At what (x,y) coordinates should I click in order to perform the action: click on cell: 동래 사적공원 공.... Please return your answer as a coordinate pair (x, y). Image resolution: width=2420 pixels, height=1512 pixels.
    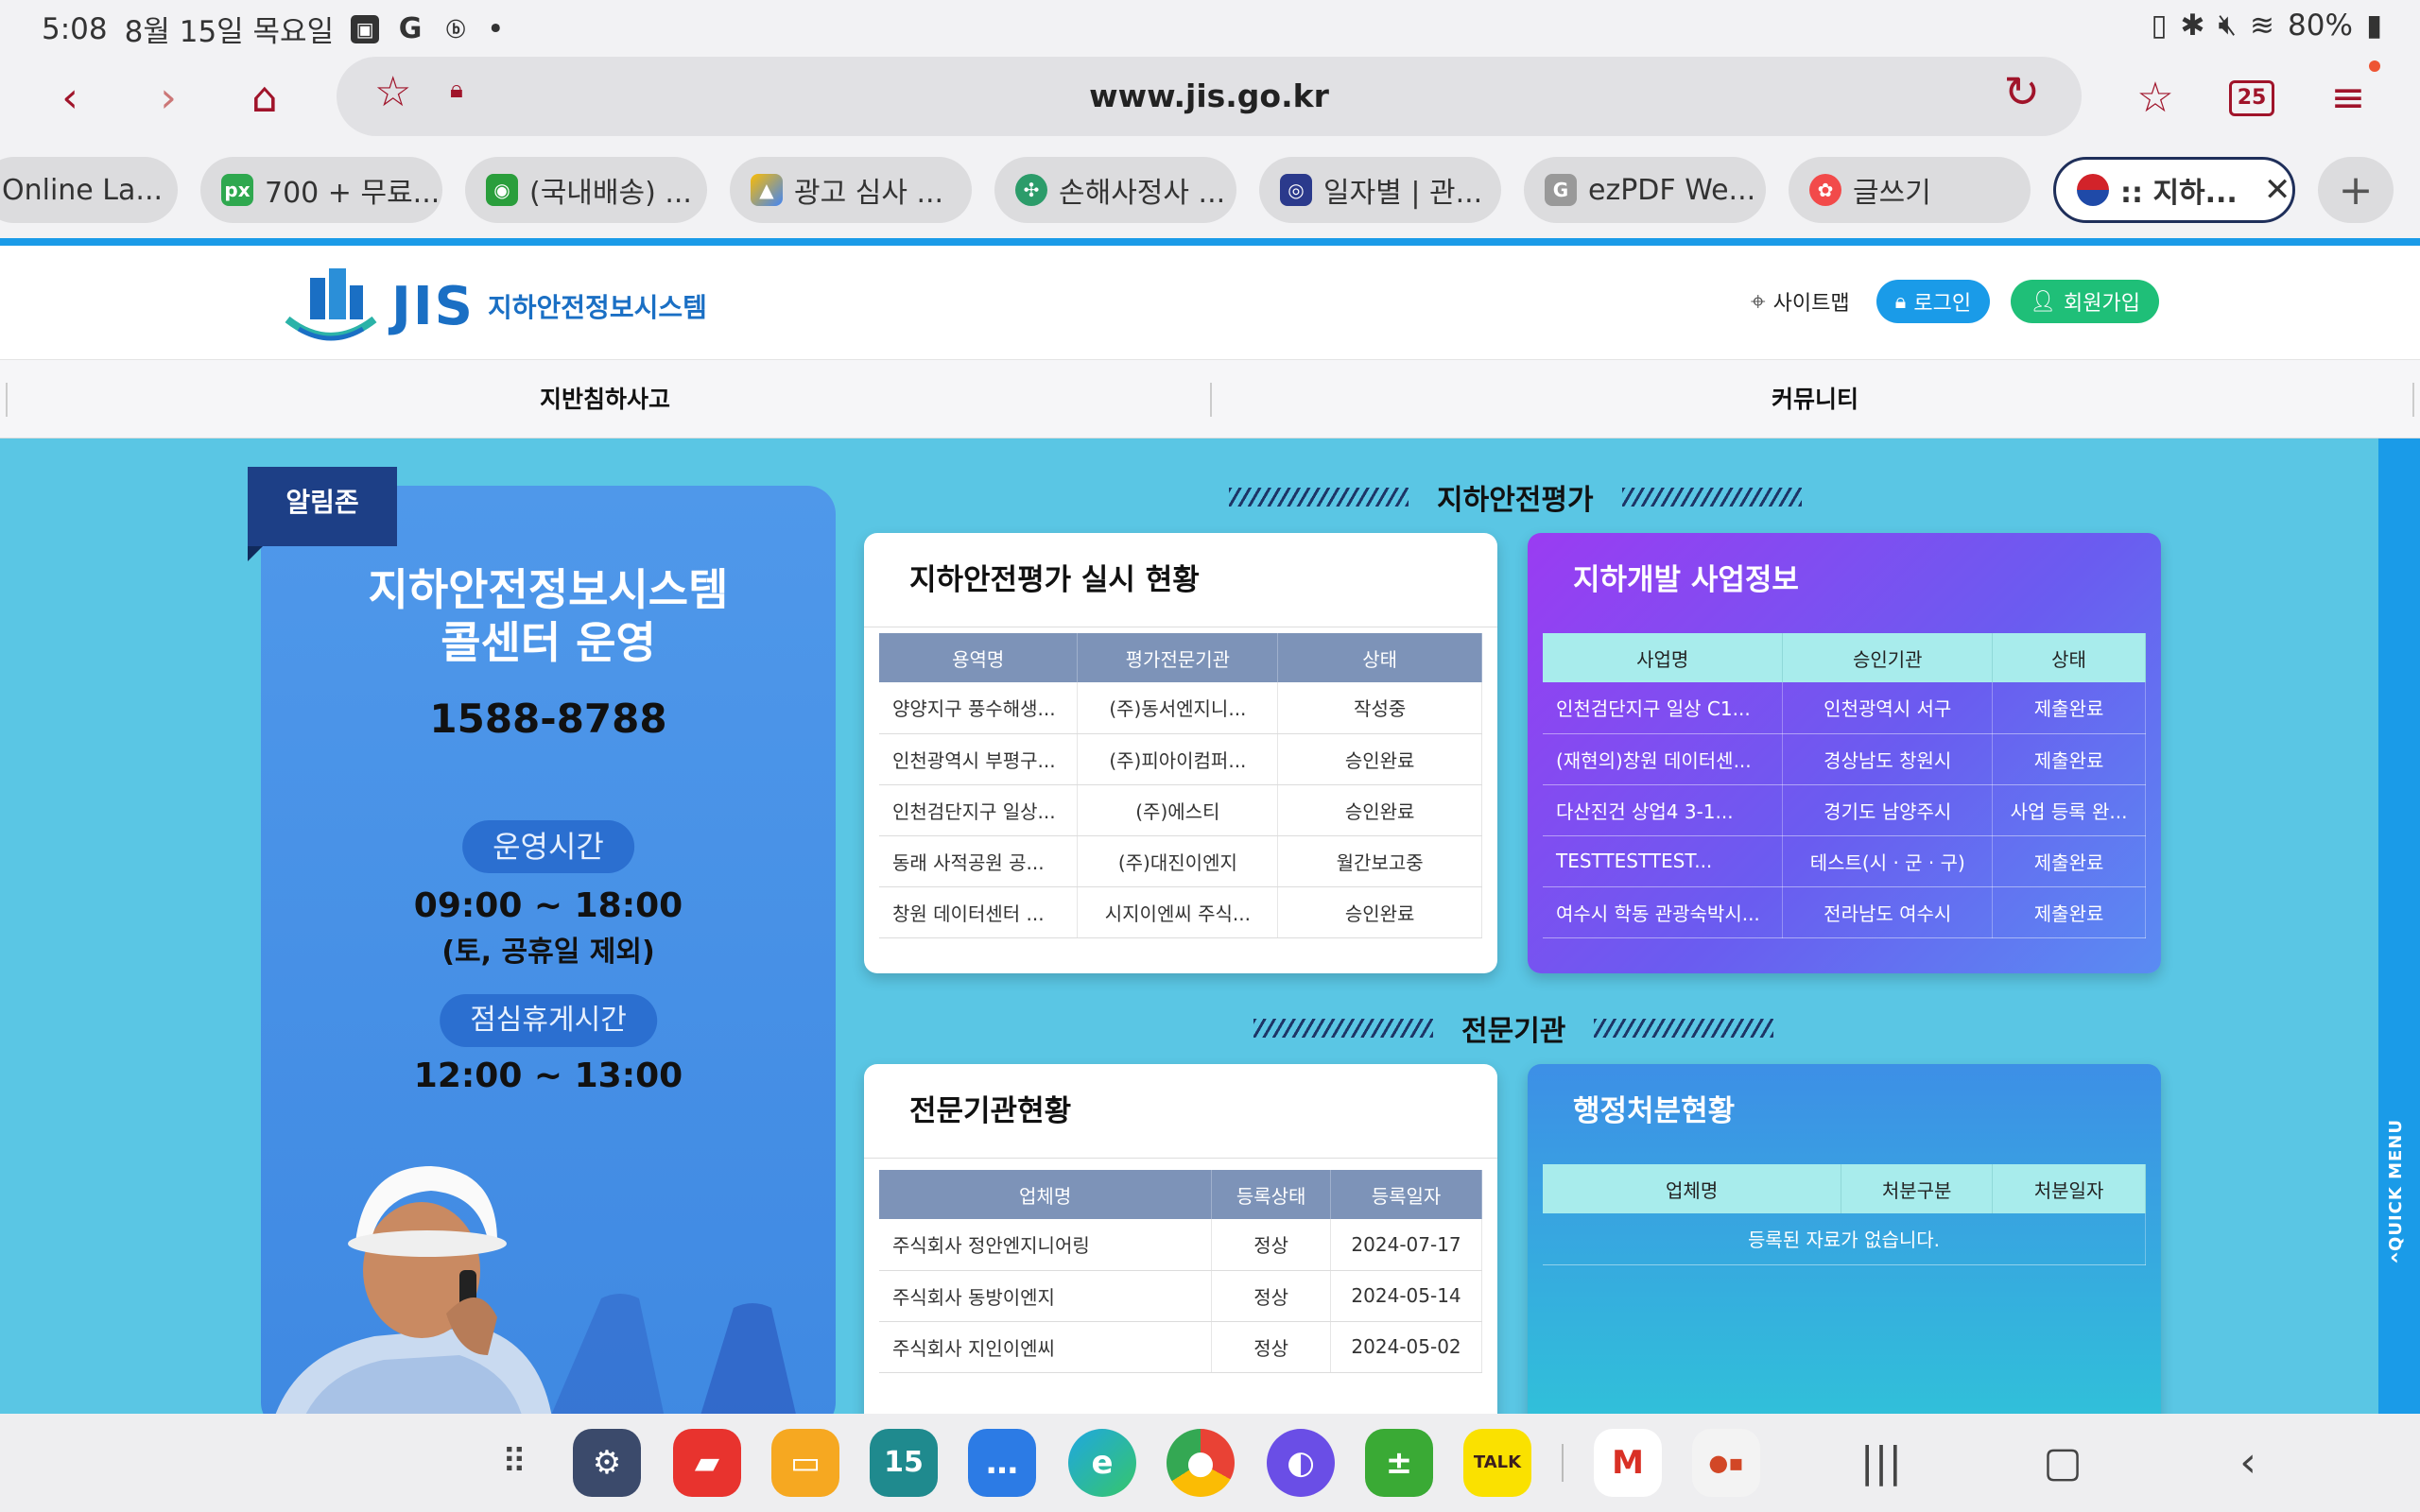
    Looking at the image, I should click on (979, 861).